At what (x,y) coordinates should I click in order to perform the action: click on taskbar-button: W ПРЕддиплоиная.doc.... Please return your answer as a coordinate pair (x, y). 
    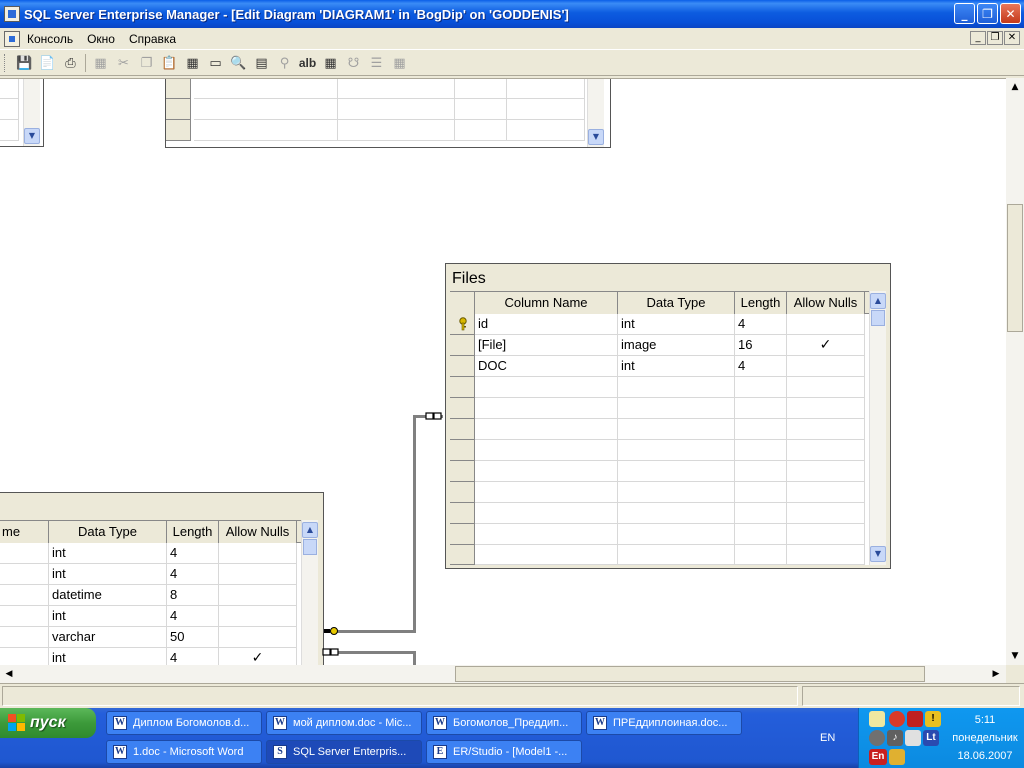
    Looking at the image, I should click on (664, 723).